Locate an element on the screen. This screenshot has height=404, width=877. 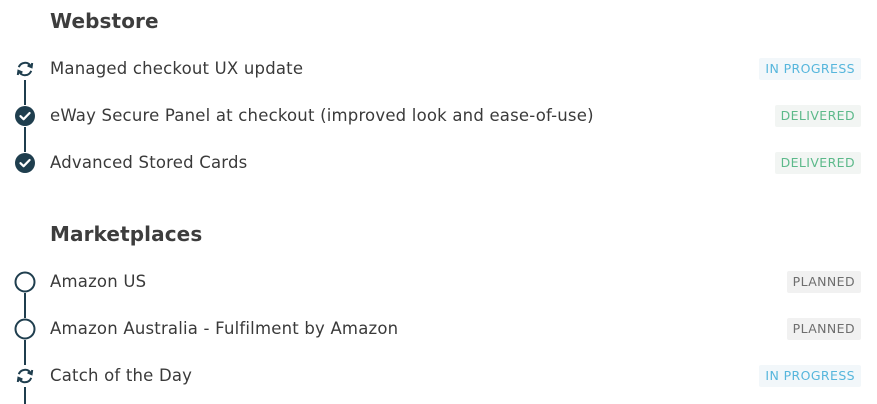
item-label: Managed checkout UX update is located at coordinates (177, 68).